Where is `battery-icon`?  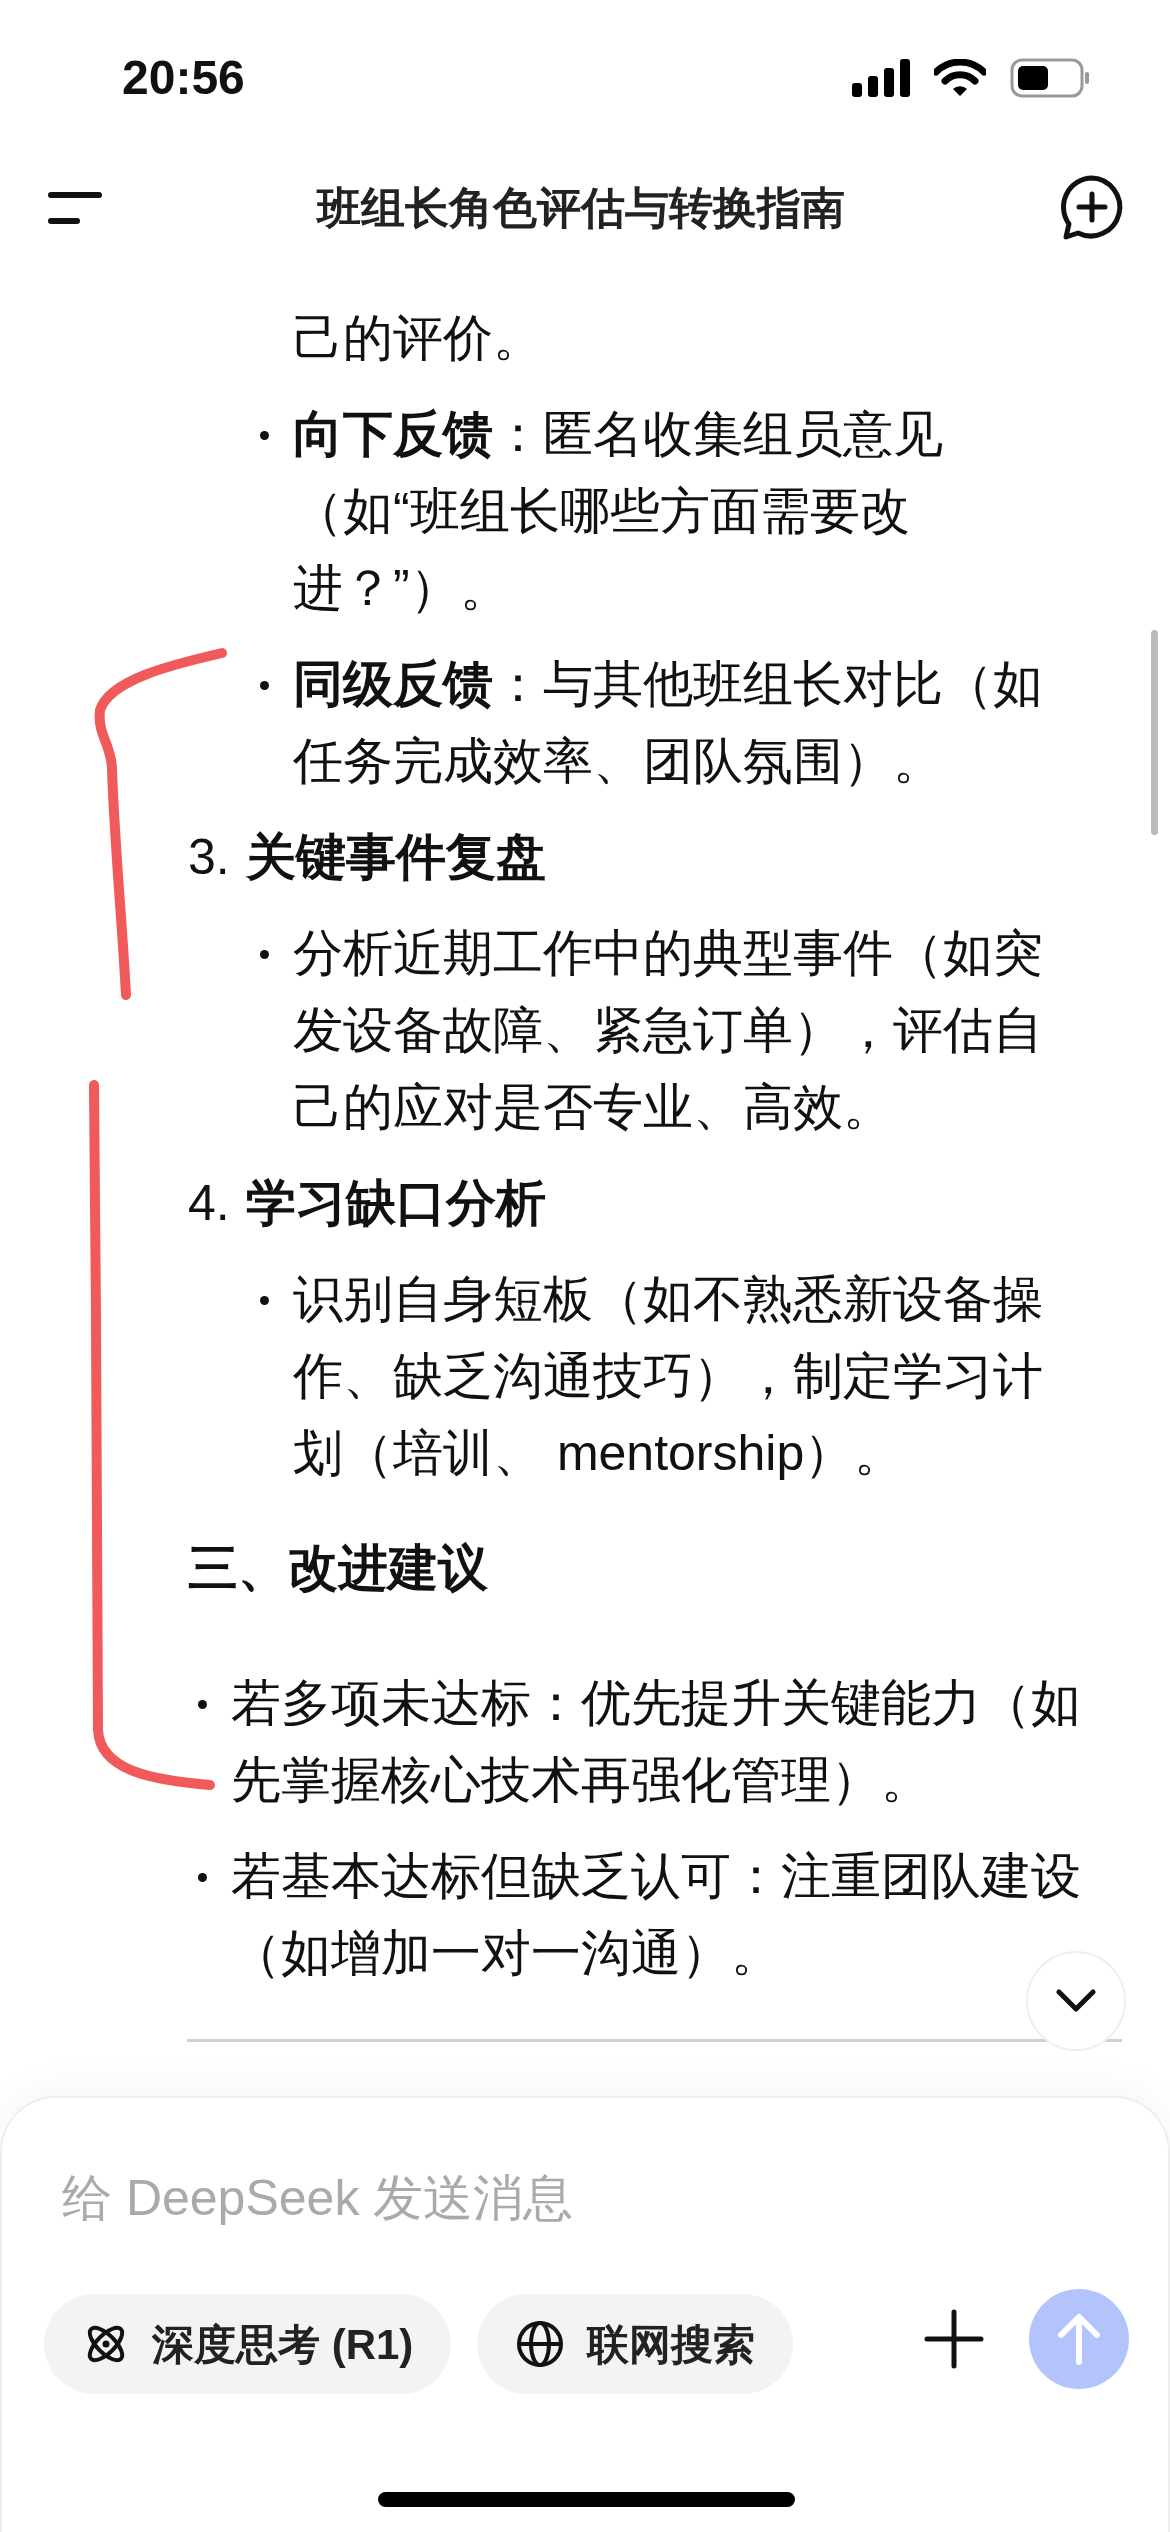
battery-icon is located at coordinates (1050, 77).